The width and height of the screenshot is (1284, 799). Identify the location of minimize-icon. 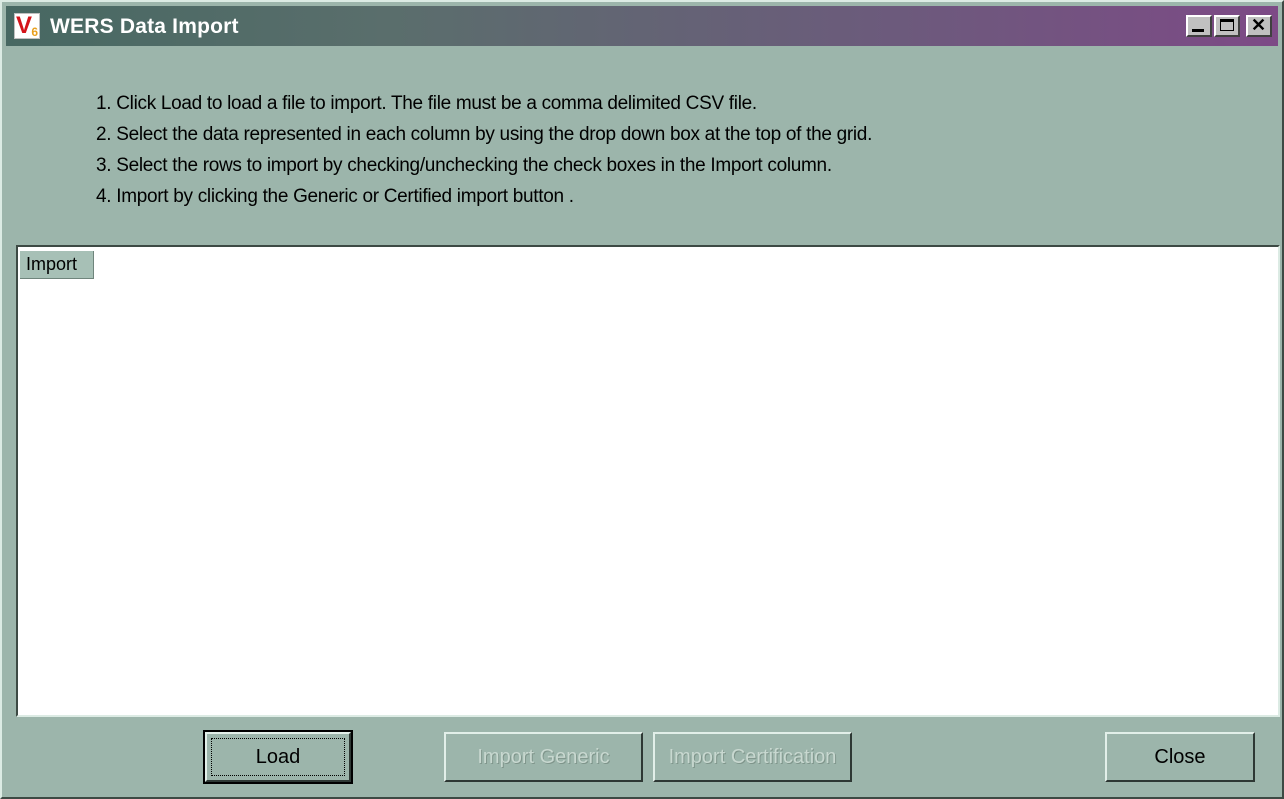
(1198, 30).